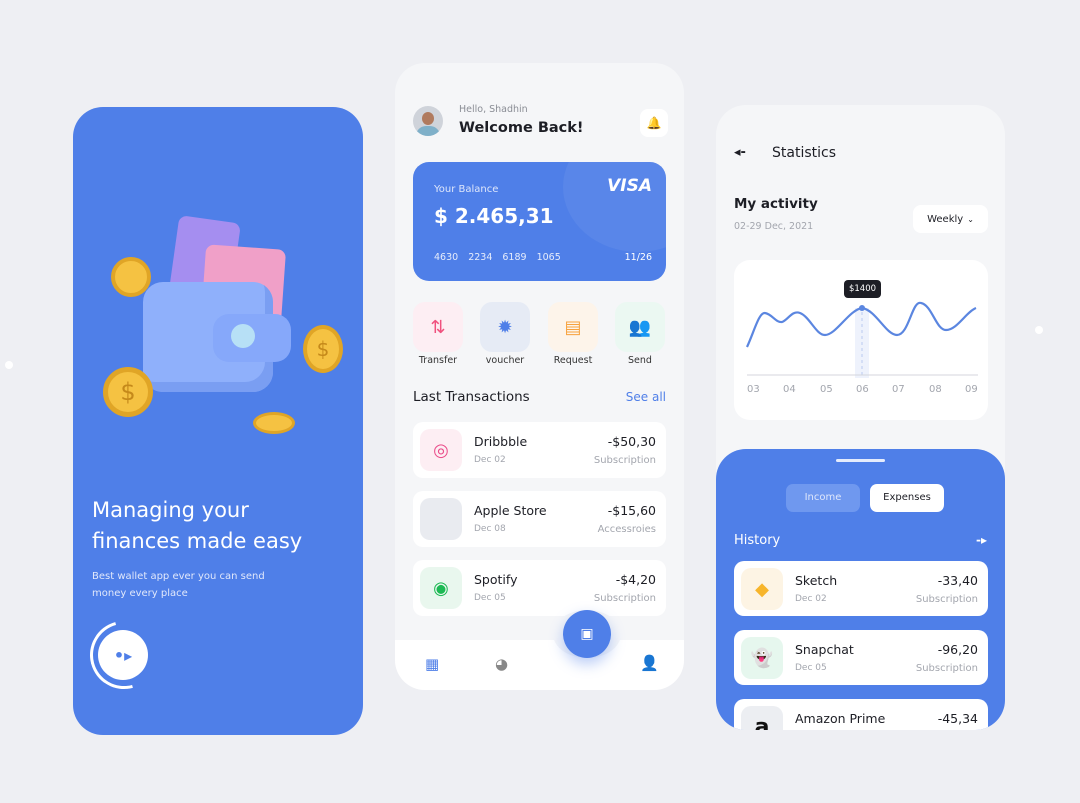  I want to click on transfer-icon: ⇅, so click(438, 327).